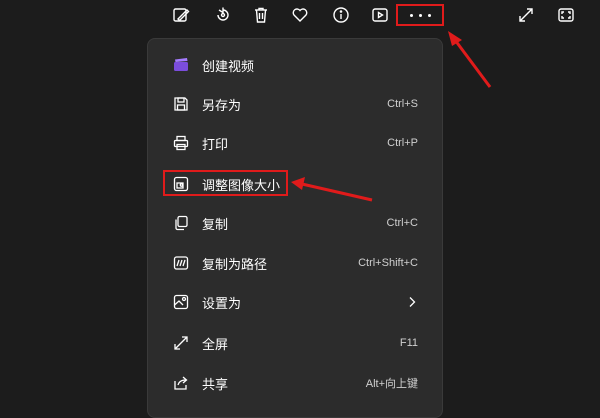  What do you see at coordinates (181, 302) in the screenshot?
I see `set-as-image-icon` at bounding box center [181, 302].